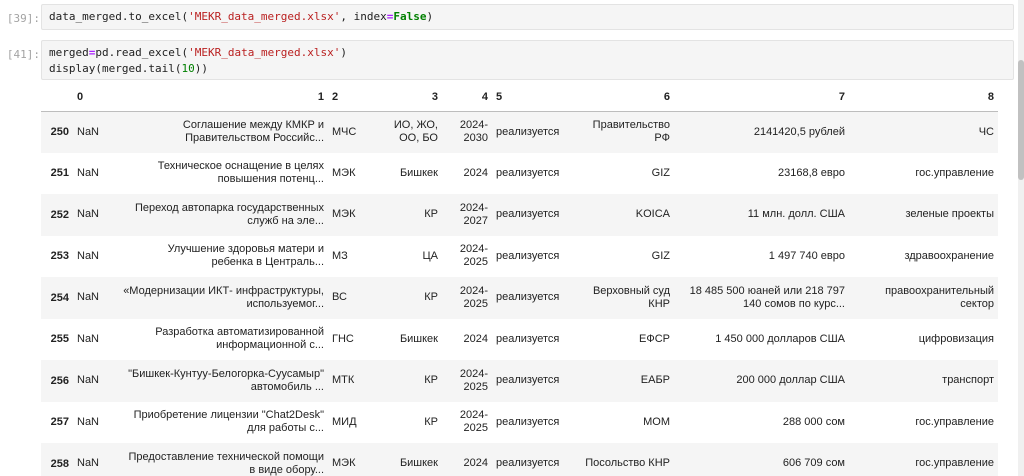 The width and height of the screenshot is (1024, 476). Describe the element at coordinates (467, 215) in the screenshot. I see `table-cell-col-4: 2024- 2027` at that location.